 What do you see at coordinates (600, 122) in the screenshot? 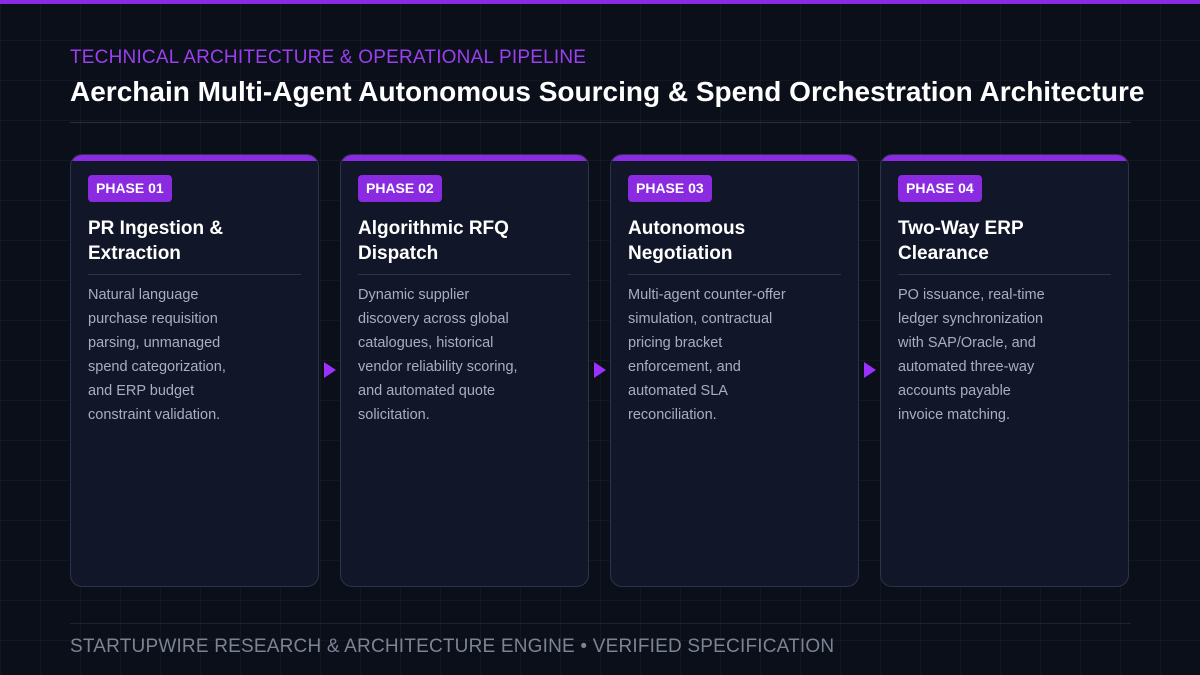
I see `header-divider` at bounding box center [600, 122].